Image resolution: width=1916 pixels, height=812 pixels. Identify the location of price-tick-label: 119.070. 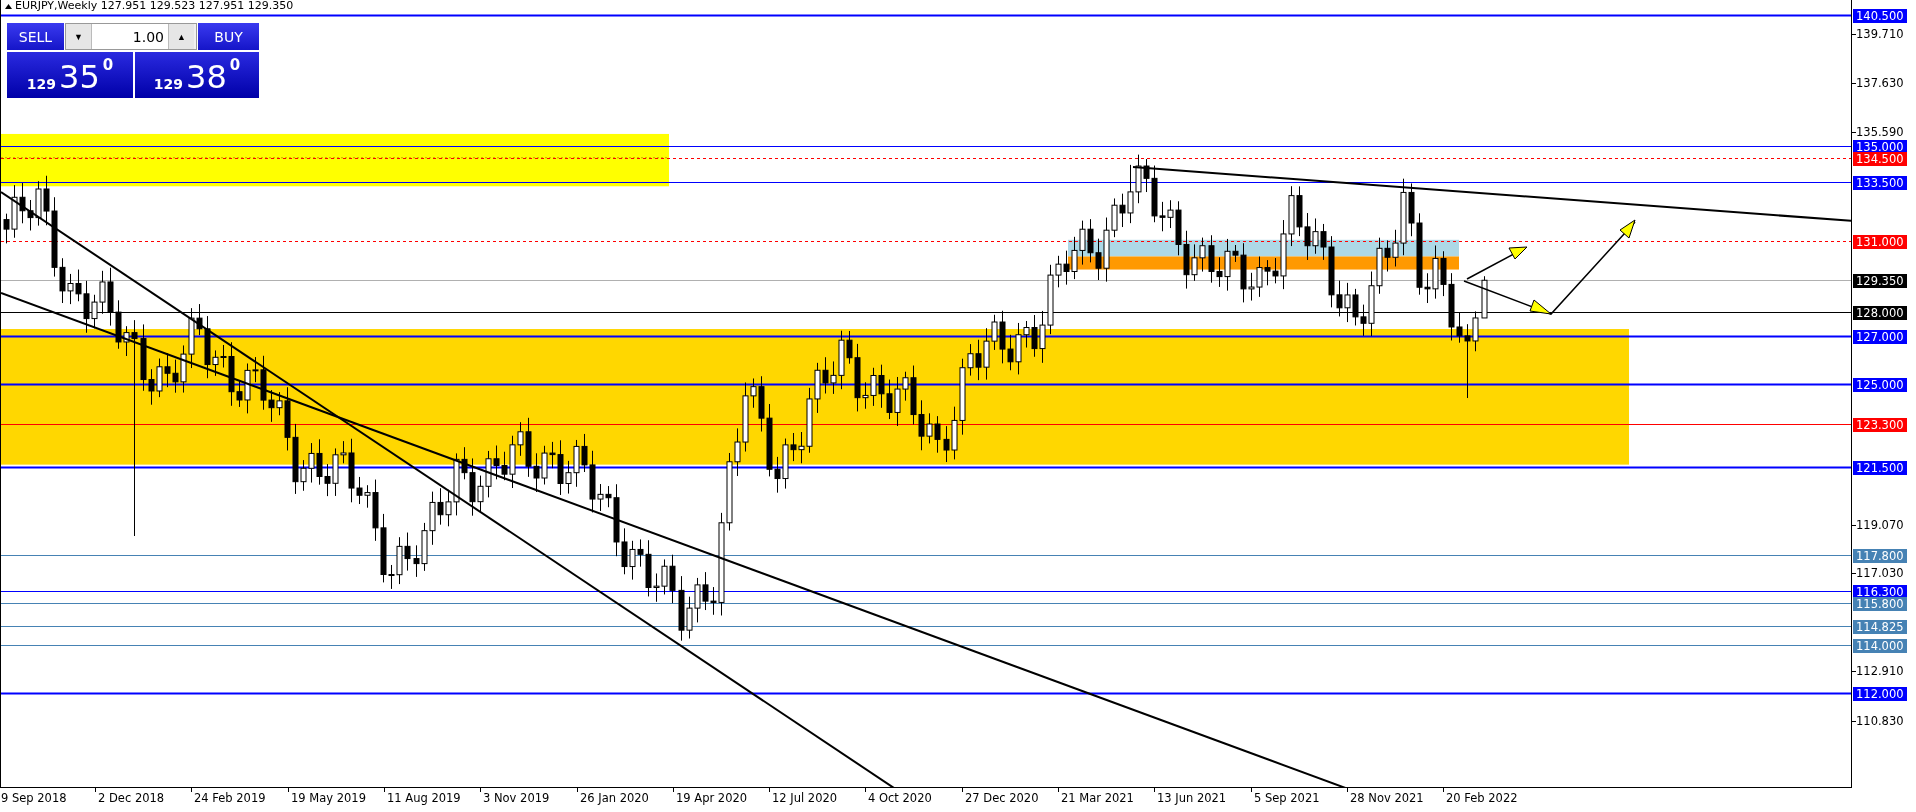
(1880, 525).